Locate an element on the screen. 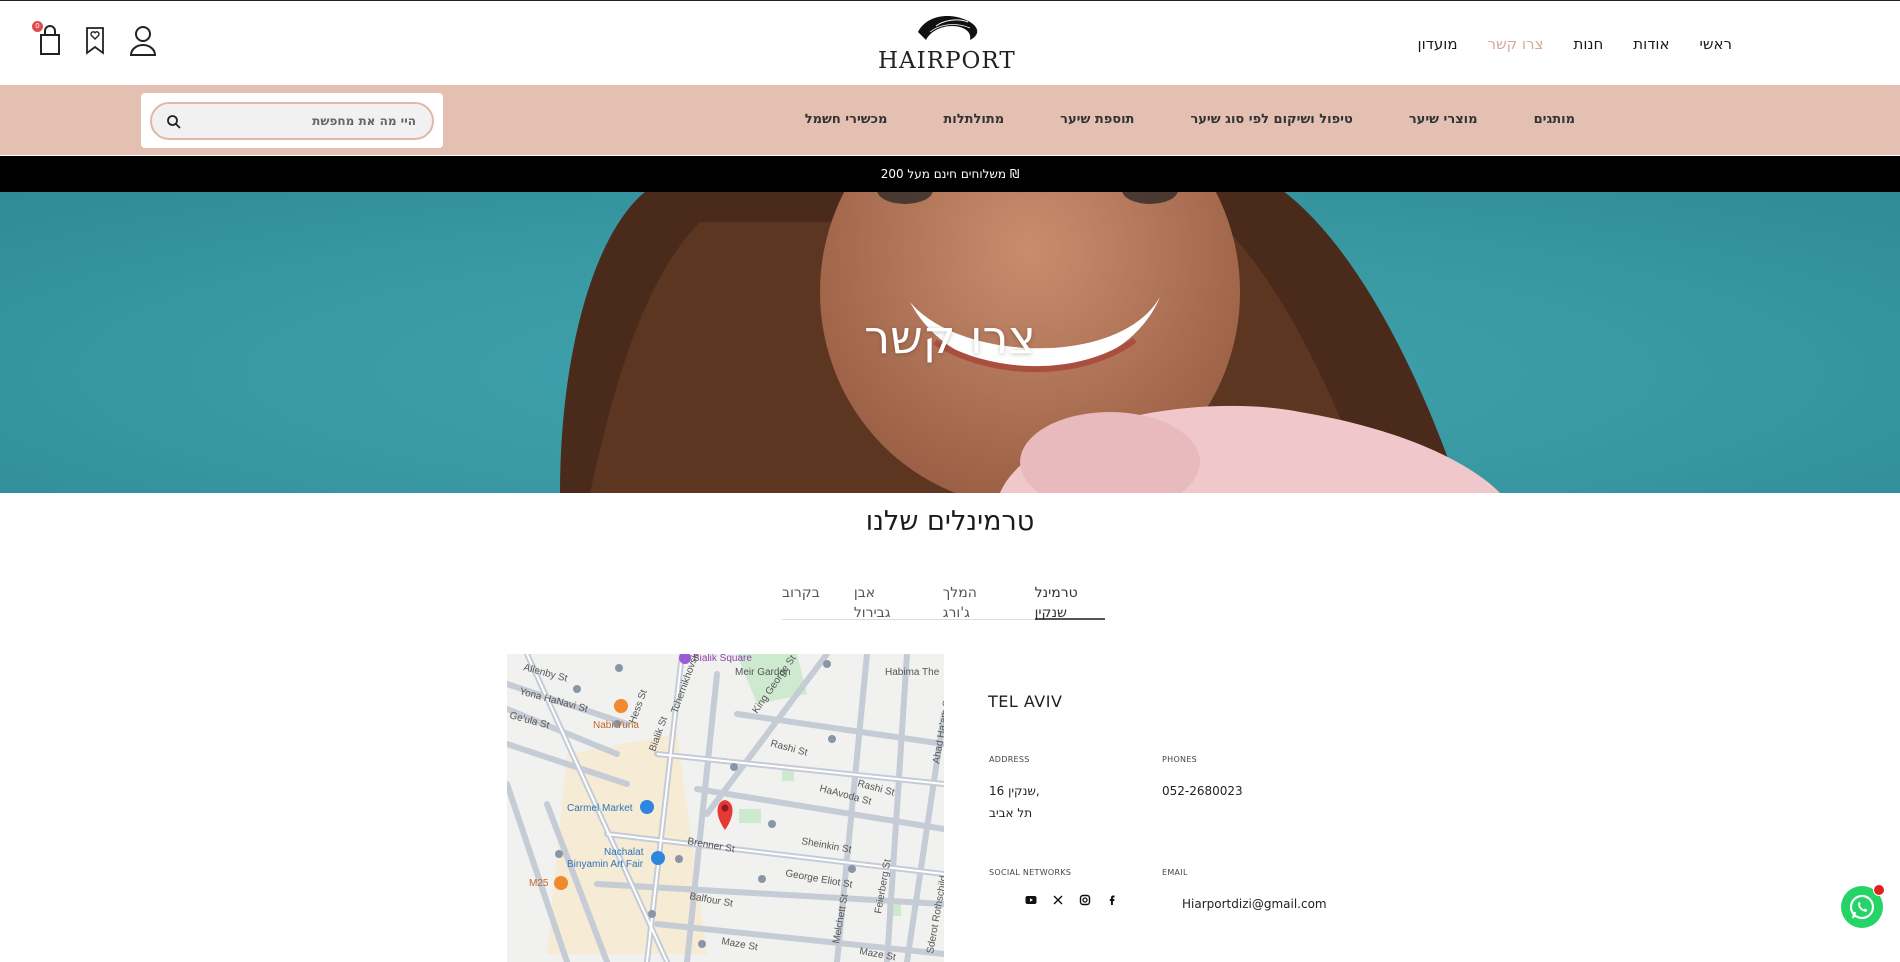  logo-hair-icon is located at coordinates (948, 28).